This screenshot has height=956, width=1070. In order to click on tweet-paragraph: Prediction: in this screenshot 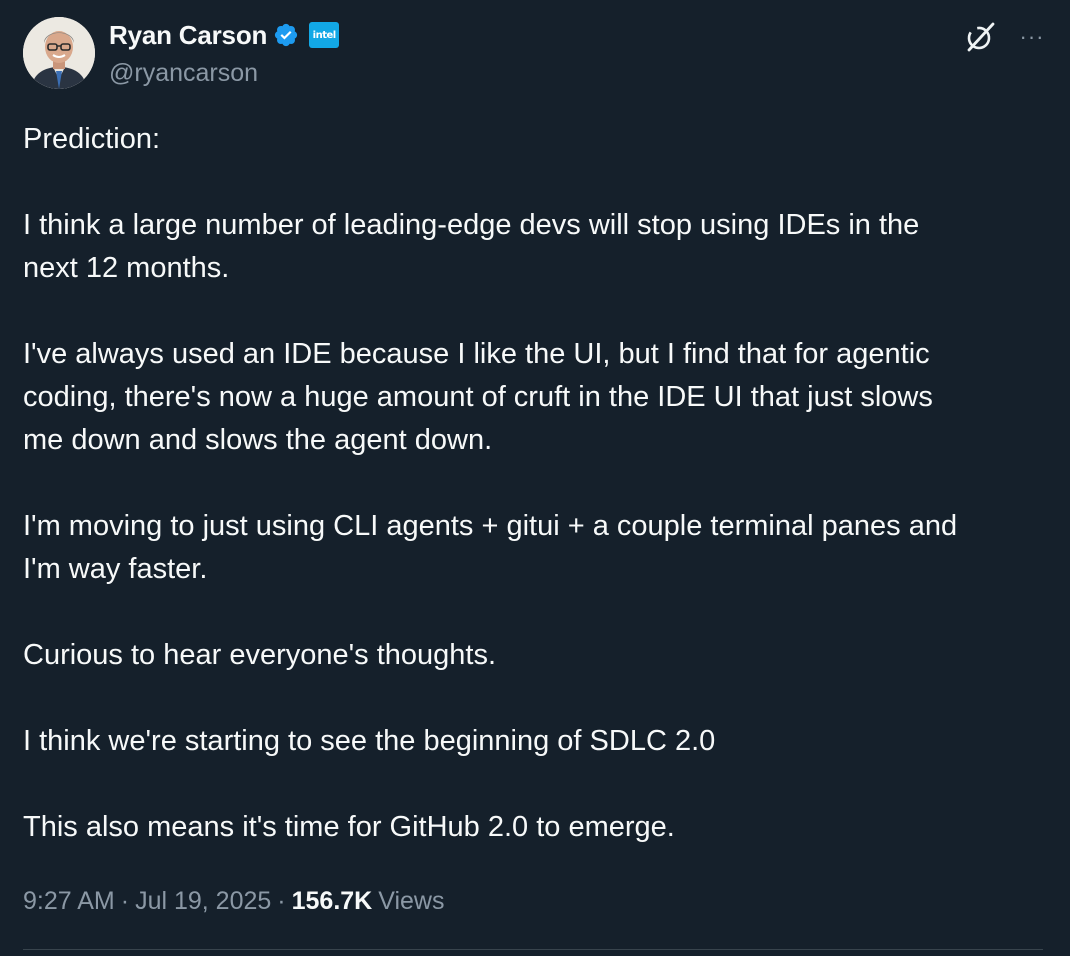, I will do `click(92, 139)`.